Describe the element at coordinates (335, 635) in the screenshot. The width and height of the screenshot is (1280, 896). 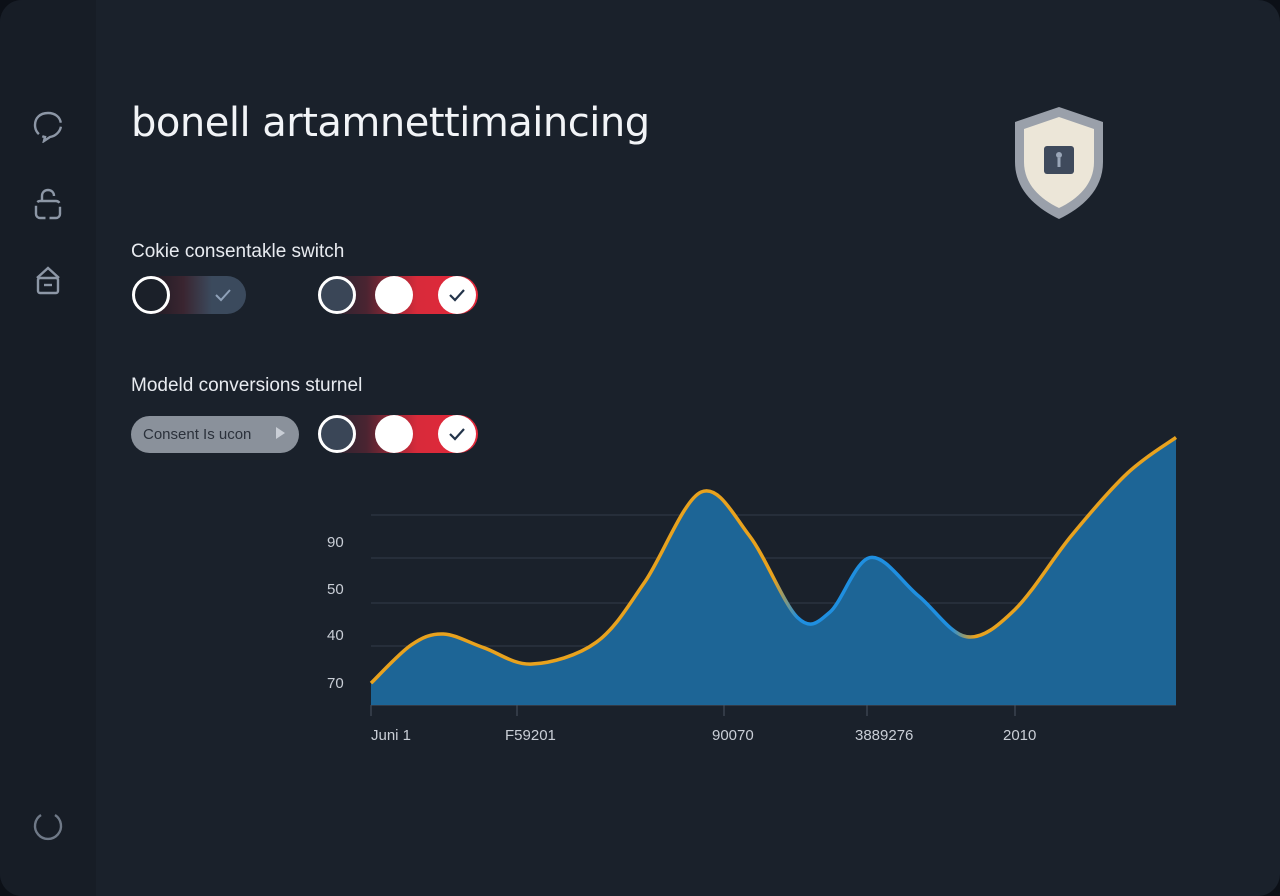
I see `y-tick-label: 40` at that location.